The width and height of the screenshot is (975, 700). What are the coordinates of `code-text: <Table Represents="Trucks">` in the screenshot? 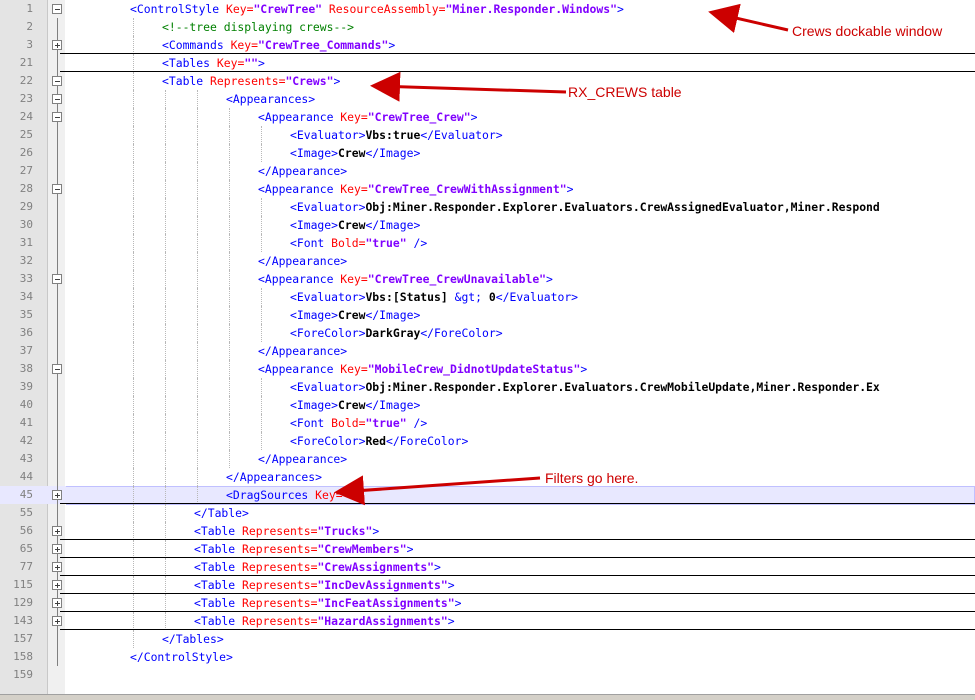 It's located at (286, 531).